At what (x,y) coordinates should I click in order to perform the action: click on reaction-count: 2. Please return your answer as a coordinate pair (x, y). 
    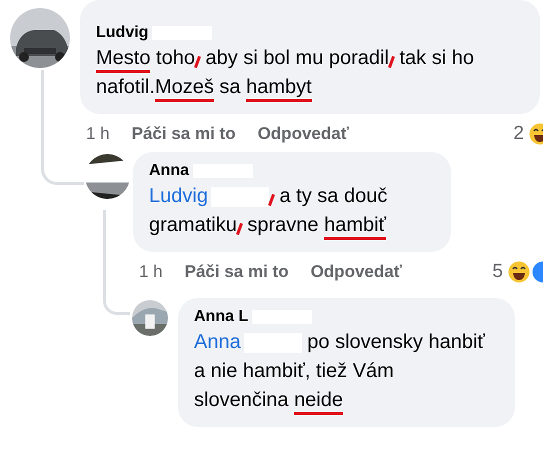
    Looking at the image, I should click on (518, 134).